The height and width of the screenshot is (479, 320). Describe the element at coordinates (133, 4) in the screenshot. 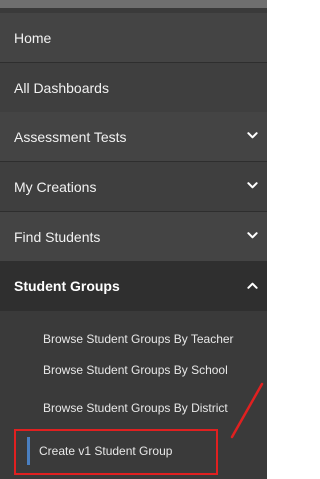

I see `sidebar-top-edge` at that location.